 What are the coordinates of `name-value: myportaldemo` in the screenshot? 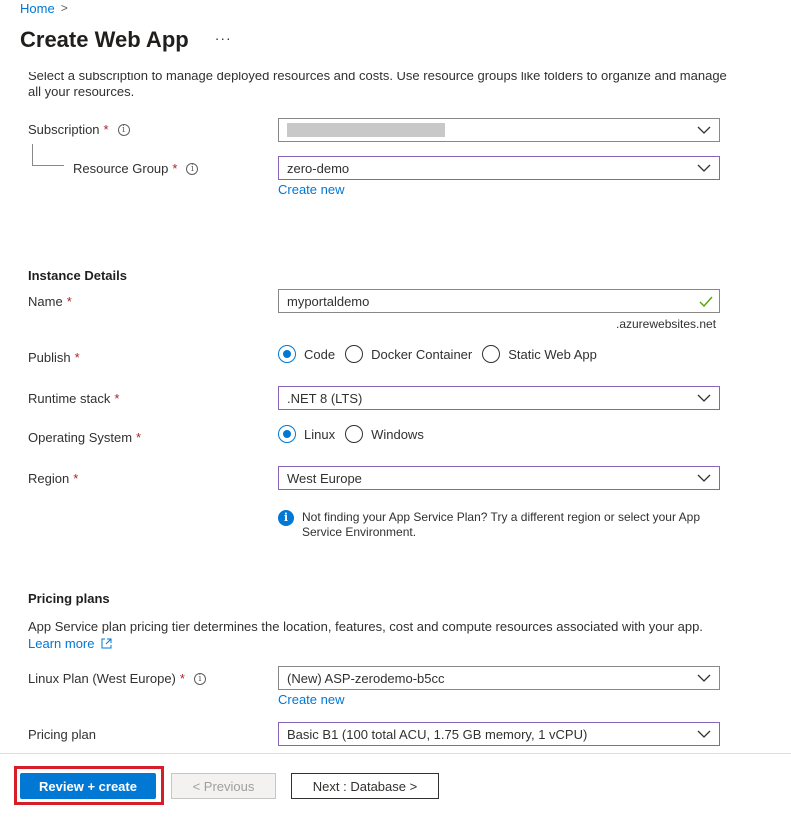 It's located at (328, 301).